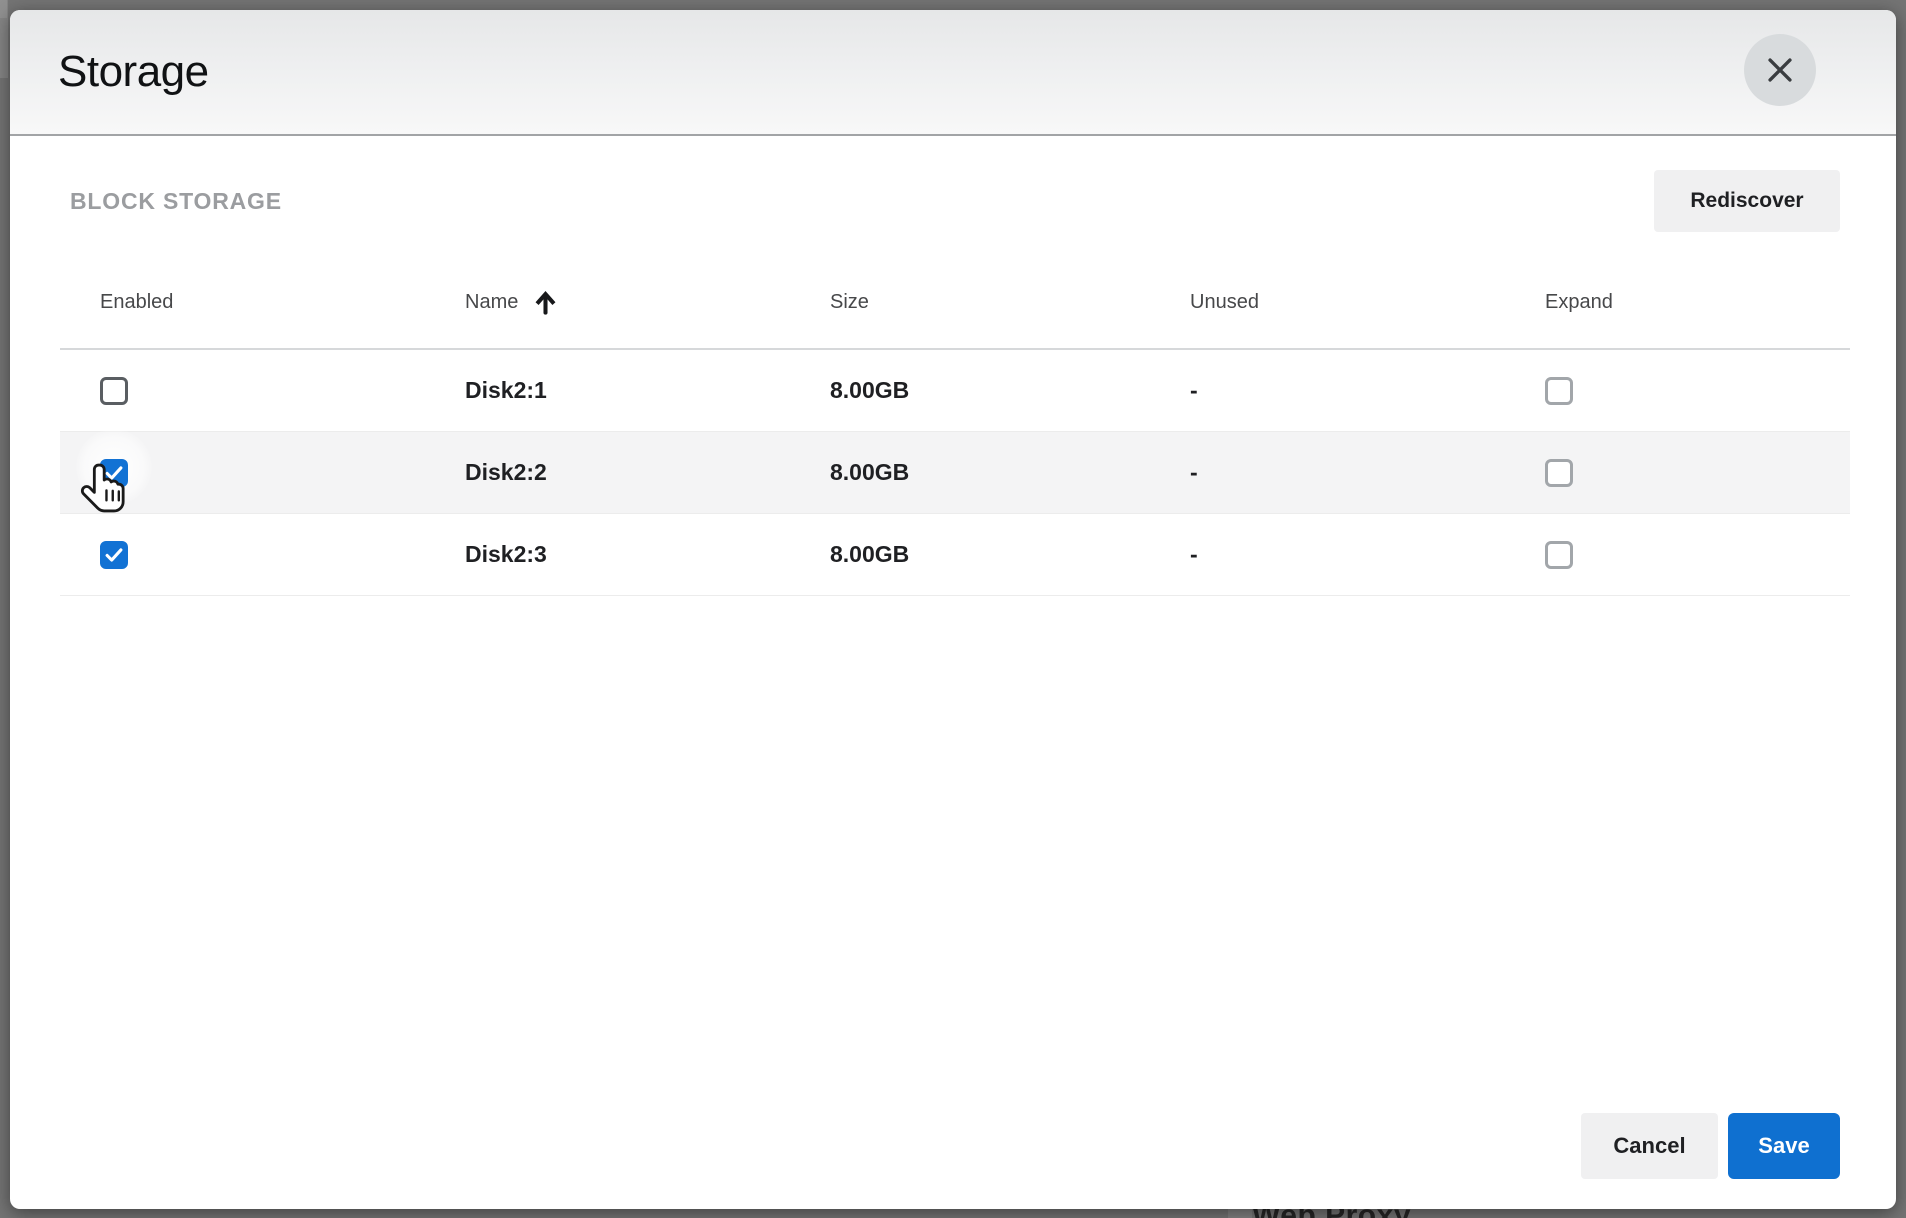 Image resolution: width=1906 pixels, height=1218 pixels. Describe the element at coordinates (1224, 301) in the screenshot. I see `column-header-unused: Unused` at that location.